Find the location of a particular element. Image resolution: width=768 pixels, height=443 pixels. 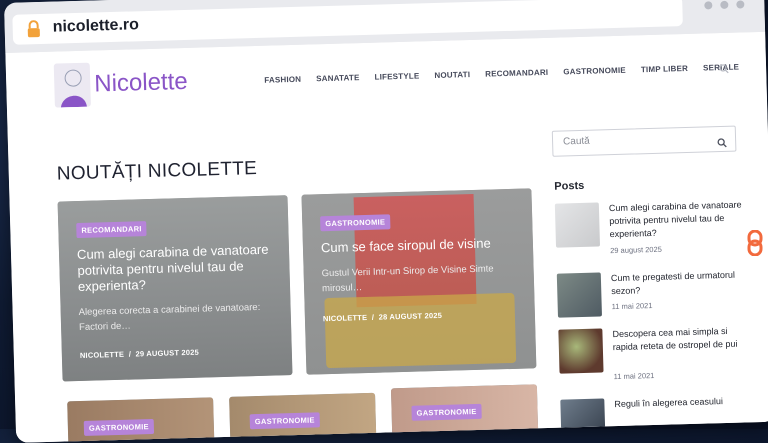

post-title: Cum te pregatesti de urmatorul sezon? is located at coordinates (678, 283).